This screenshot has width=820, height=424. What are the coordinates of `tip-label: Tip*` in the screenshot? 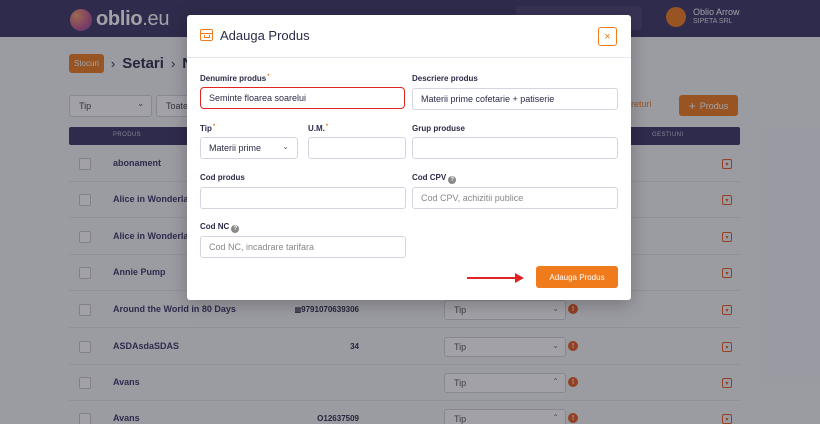 It's located at (208, 128).